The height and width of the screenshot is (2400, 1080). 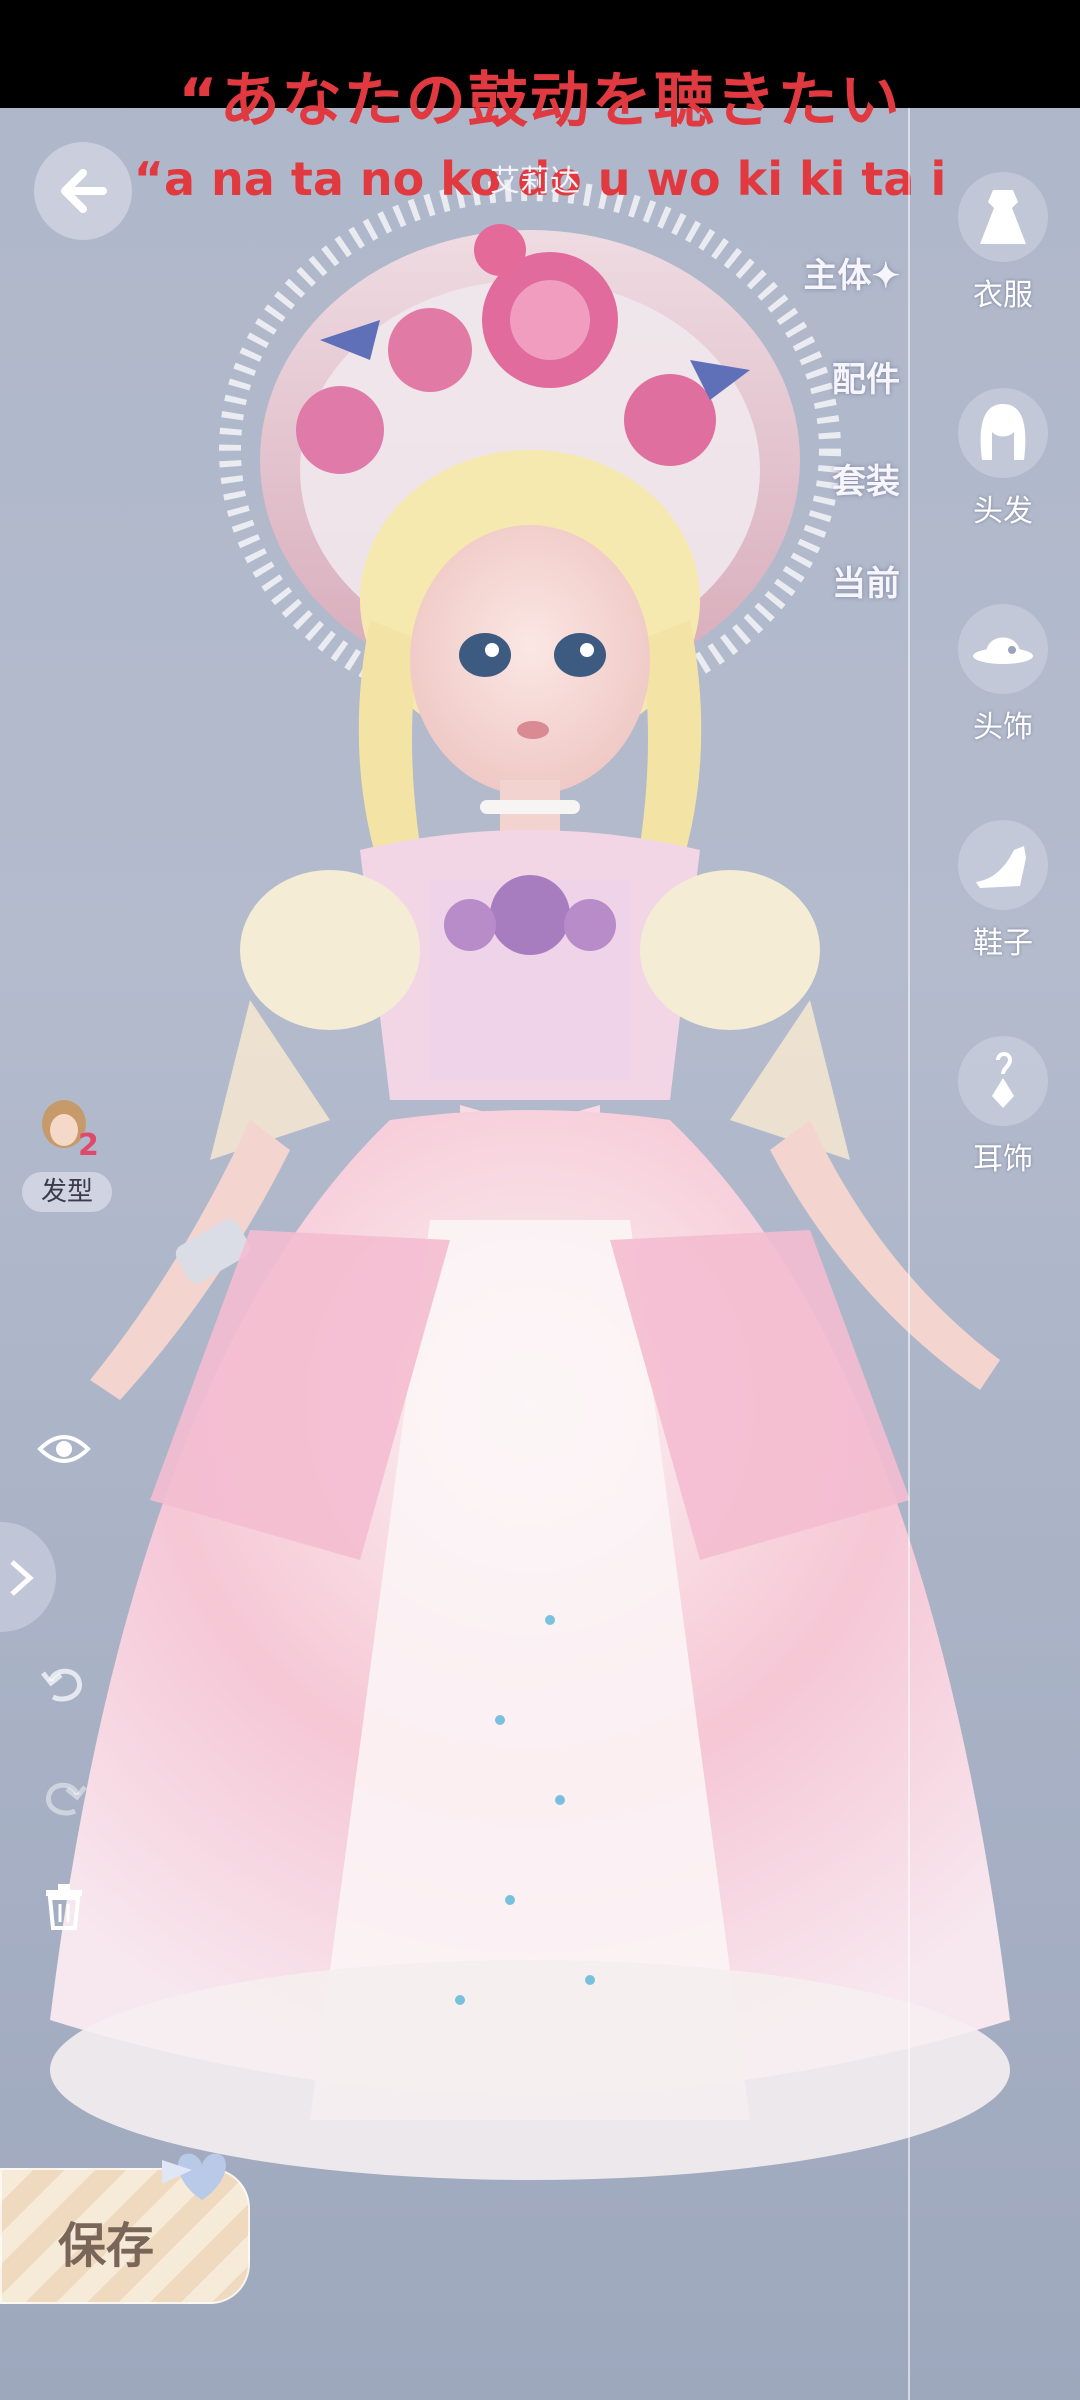 I want to click on back-arrow-icon, so click(x=84, y=191).